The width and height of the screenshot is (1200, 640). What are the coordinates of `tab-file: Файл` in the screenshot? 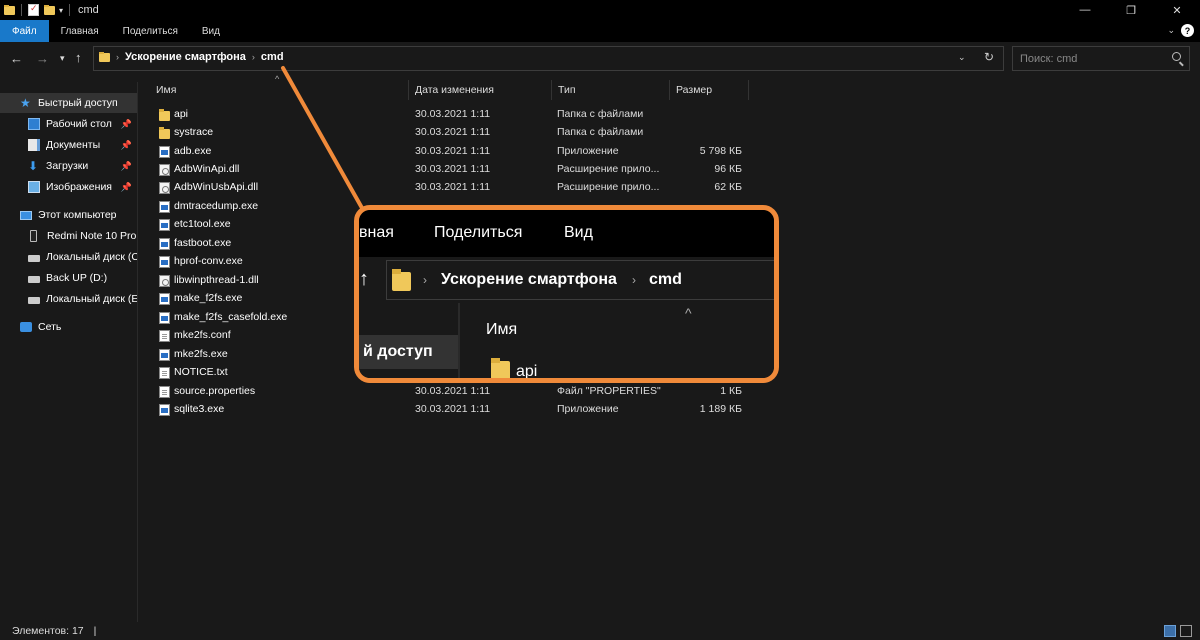 It's located at (24, 31).